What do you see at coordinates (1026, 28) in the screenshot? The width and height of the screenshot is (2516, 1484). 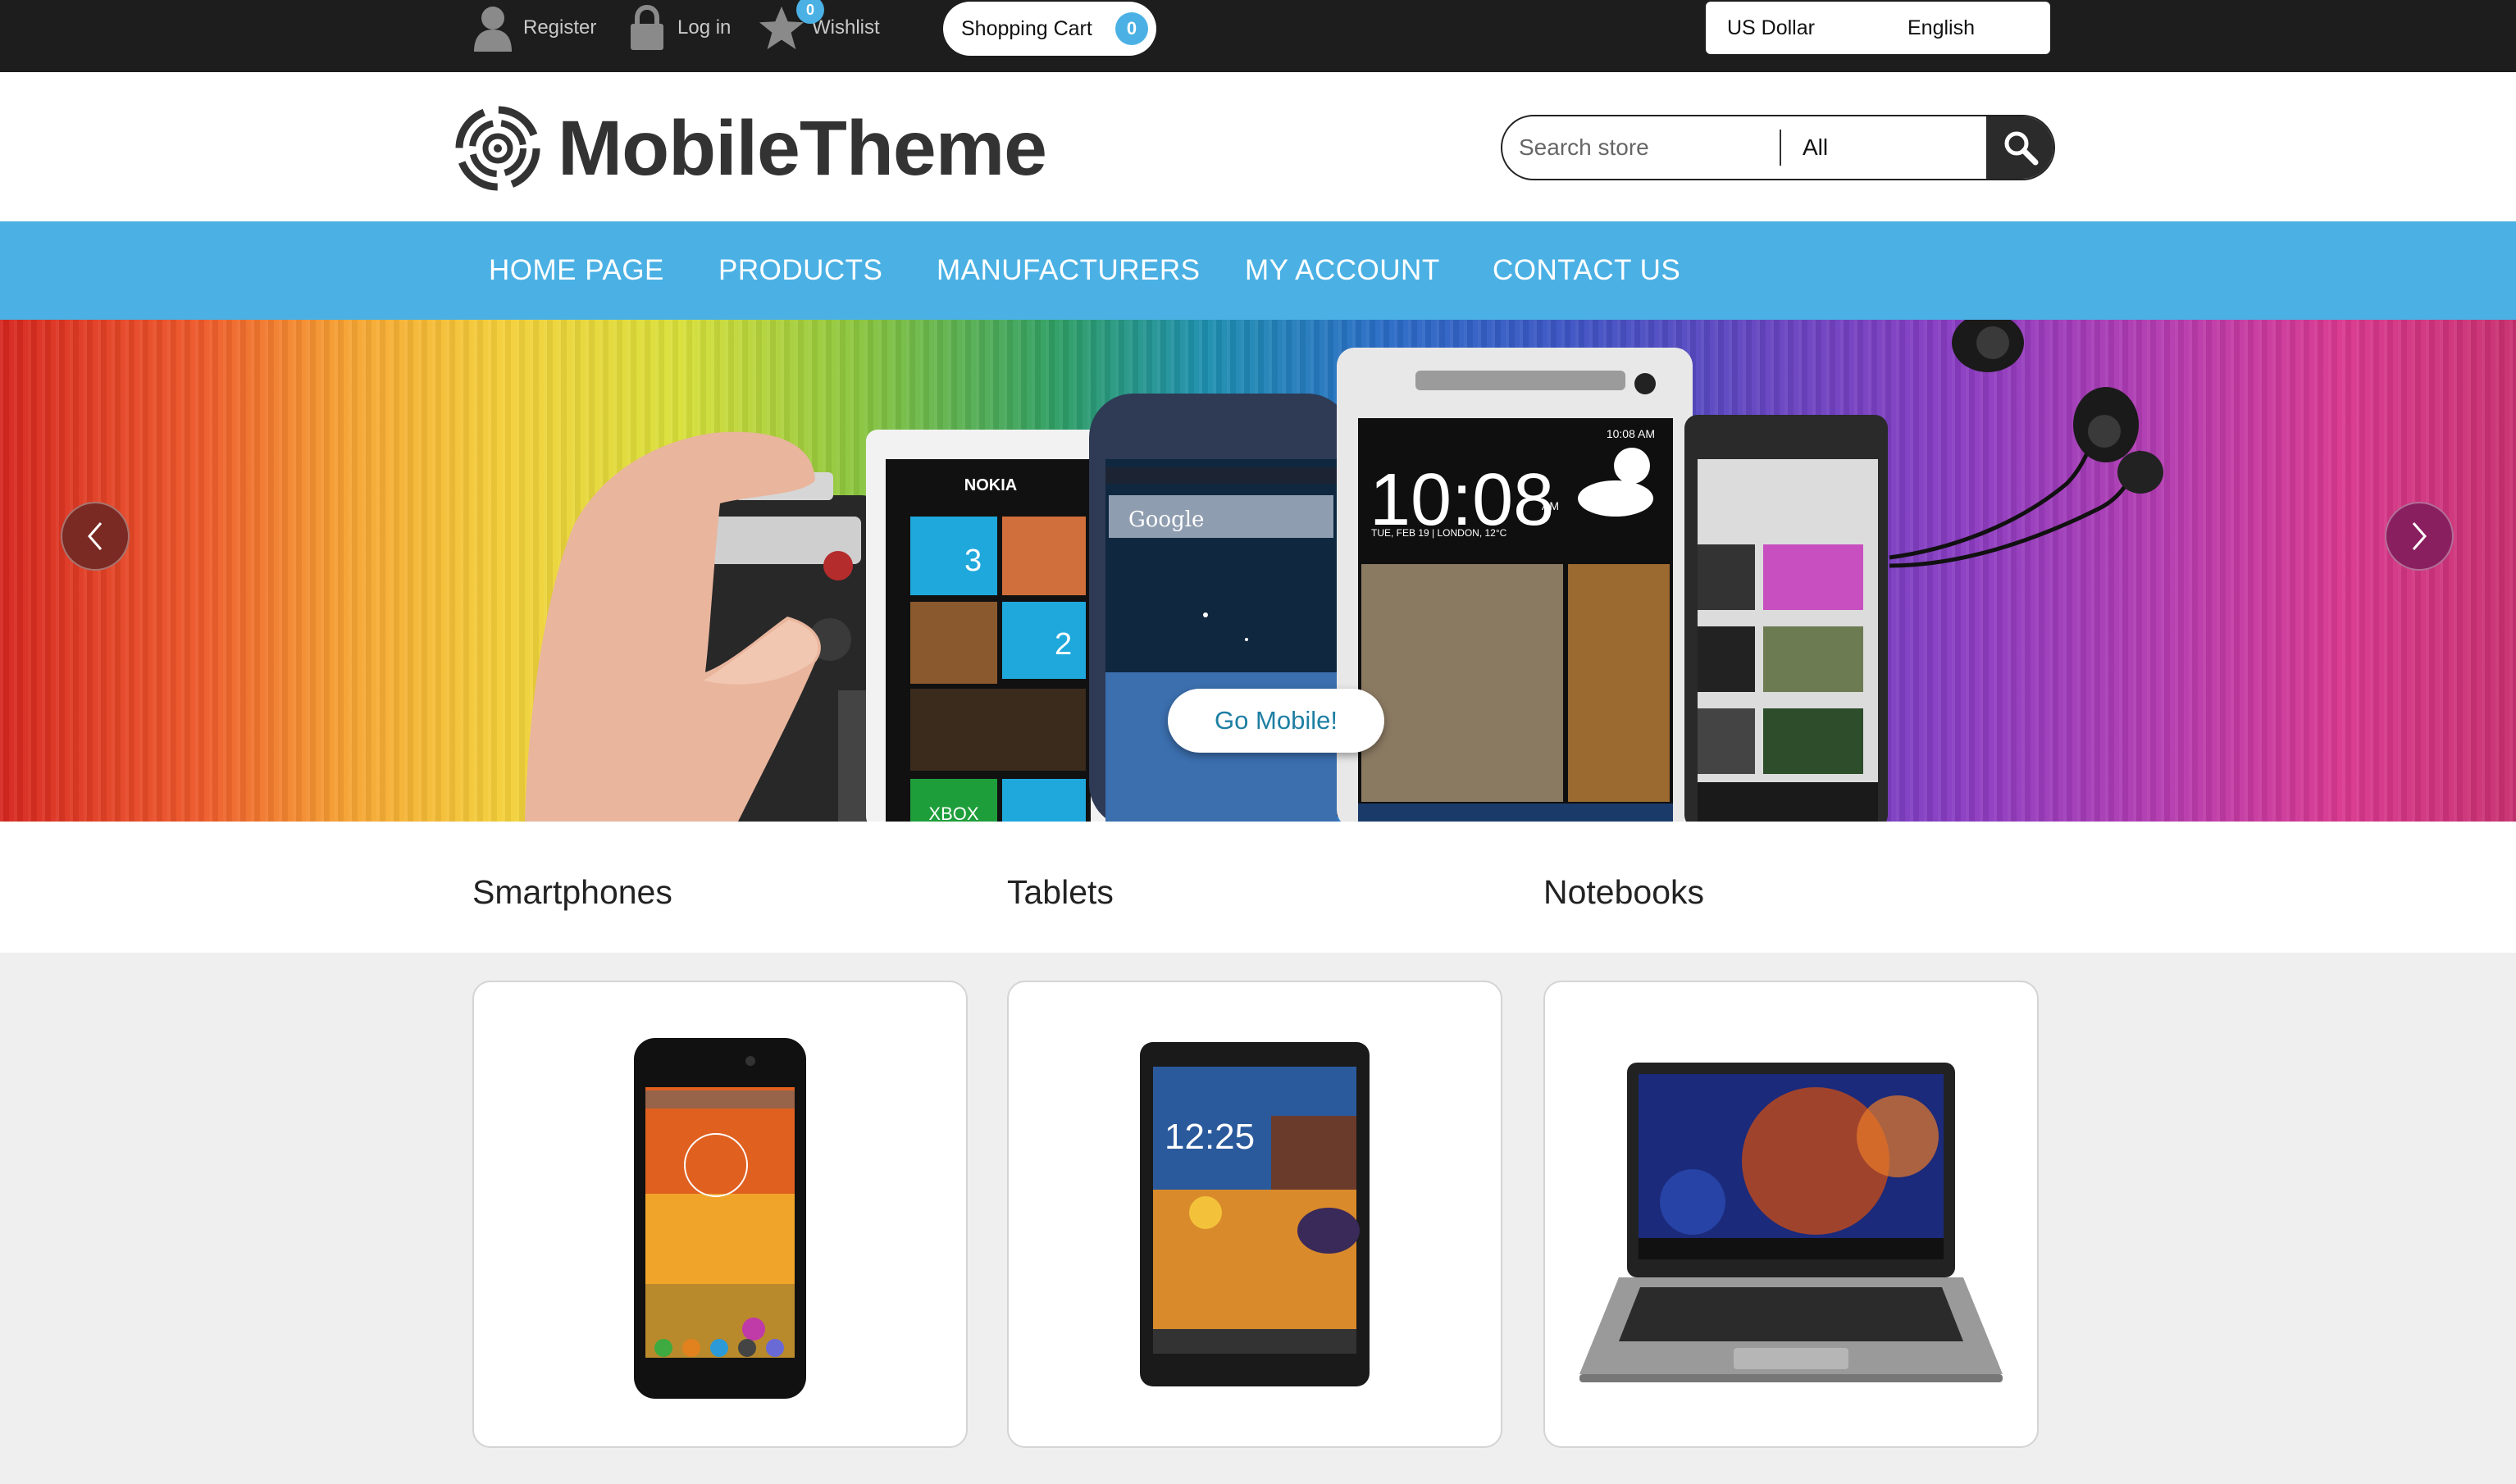 I see `cart-label: Shopping Cart` at bounding box center [1026, 28].